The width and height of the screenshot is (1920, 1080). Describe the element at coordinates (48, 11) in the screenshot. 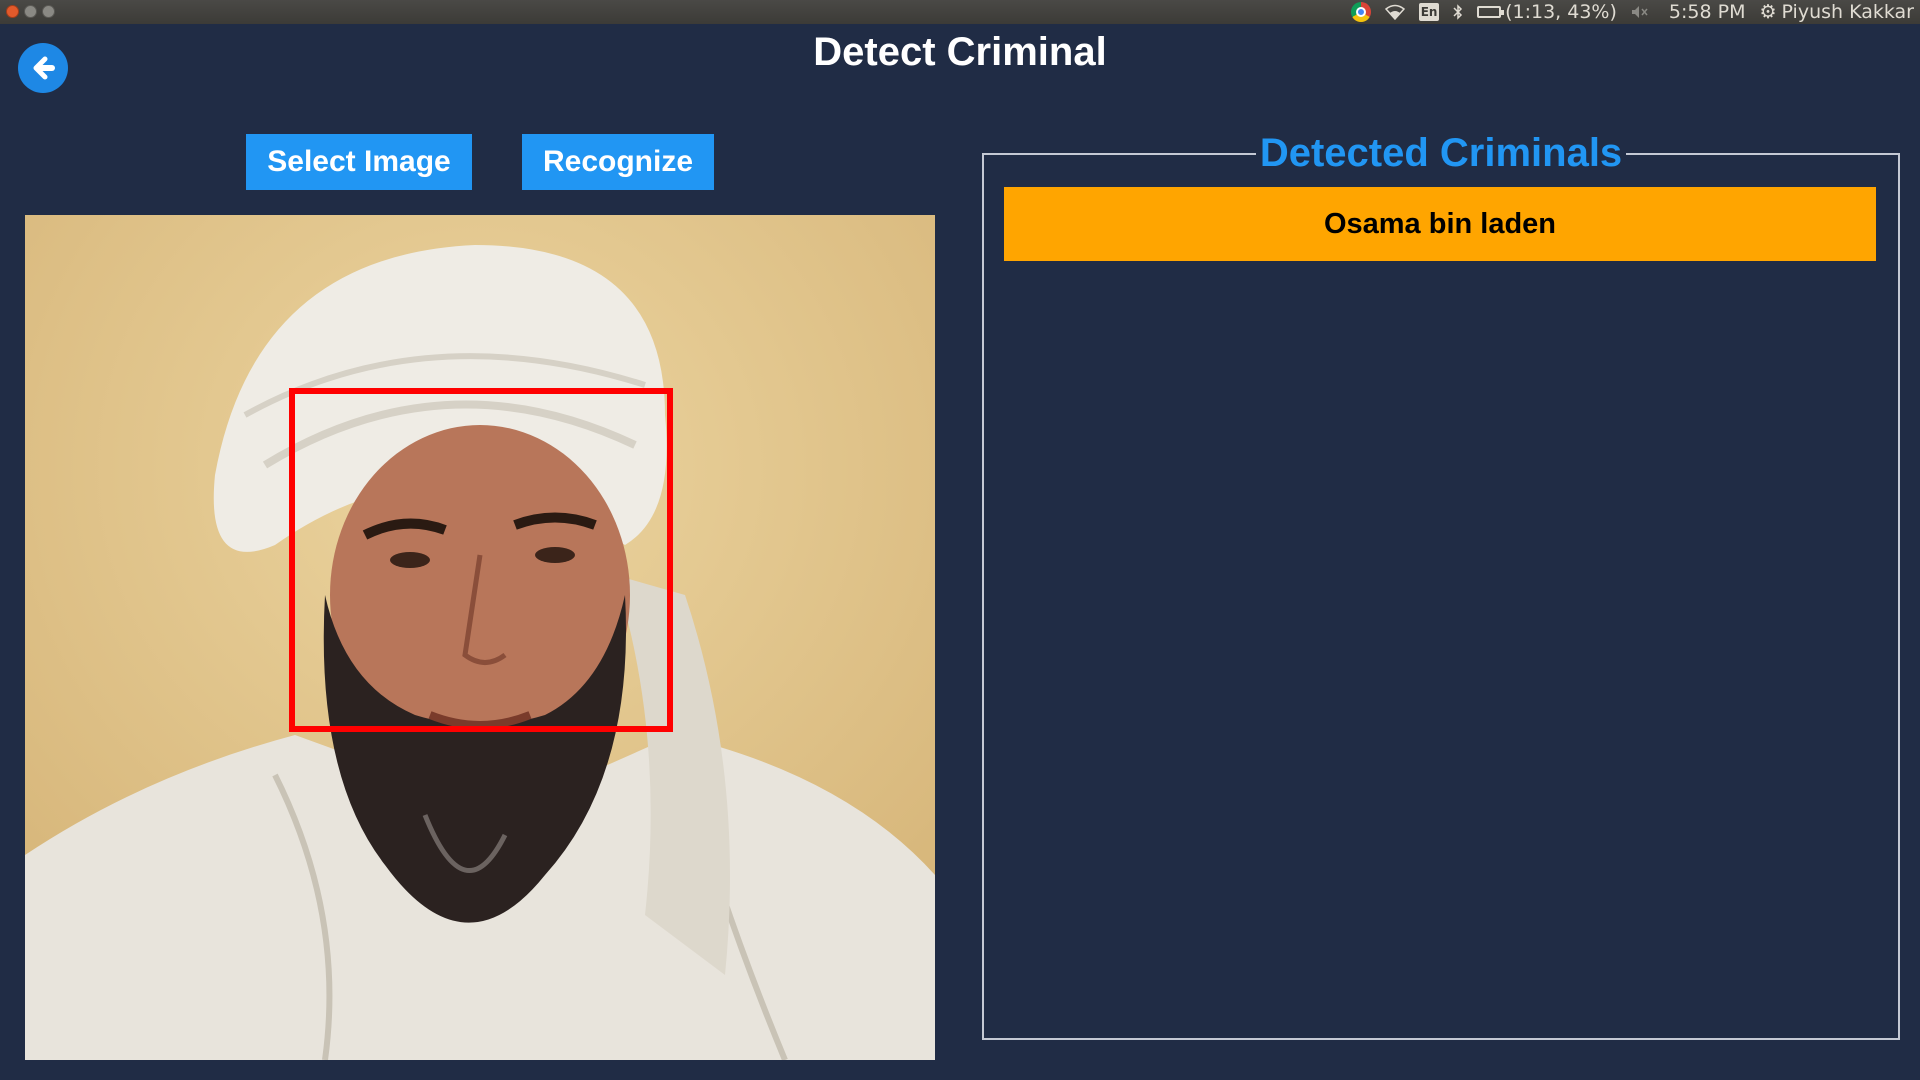

I see `window-maximize-button` at that location.